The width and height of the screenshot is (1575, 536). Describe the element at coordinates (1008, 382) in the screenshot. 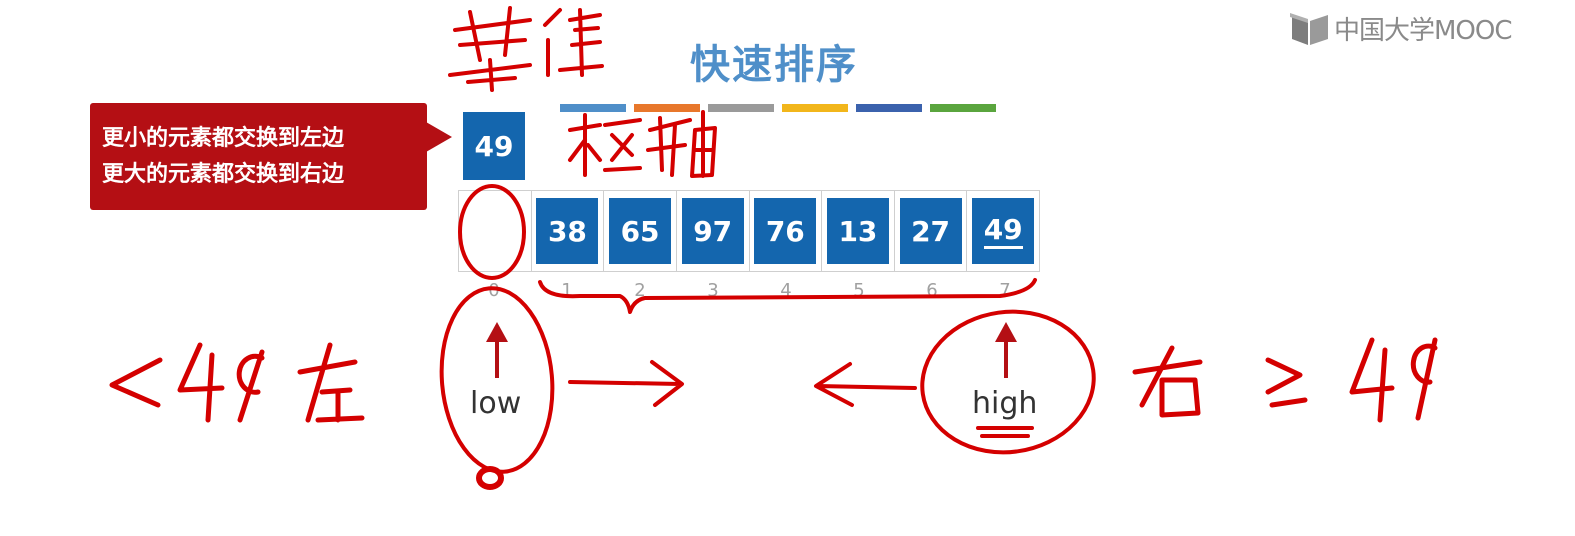

I see `circle-high` at that location.